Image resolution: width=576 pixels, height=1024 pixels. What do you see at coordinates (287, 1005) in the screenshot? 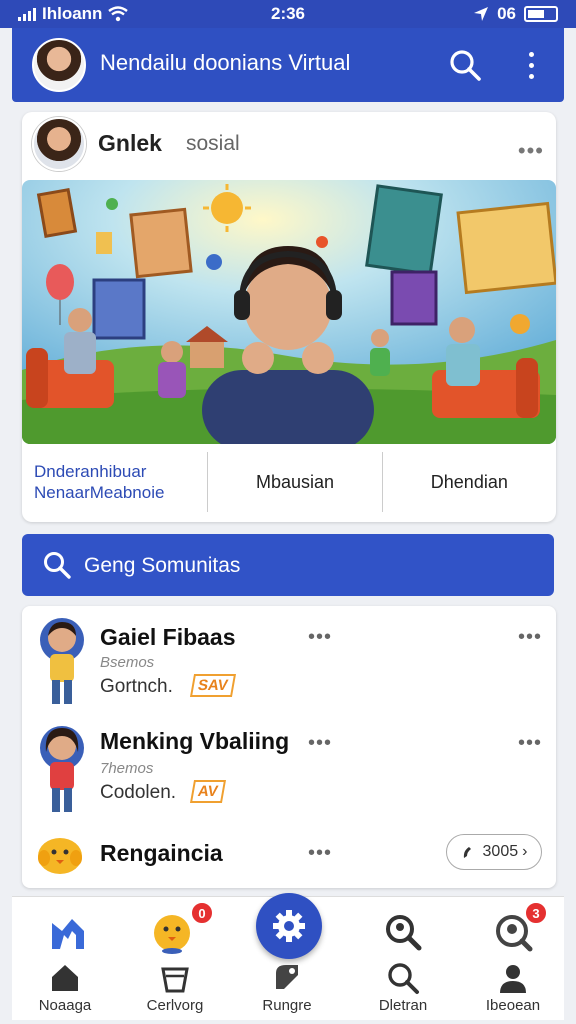
I see `nav-label-3: Rungre` at bounding box center [287, 1005].